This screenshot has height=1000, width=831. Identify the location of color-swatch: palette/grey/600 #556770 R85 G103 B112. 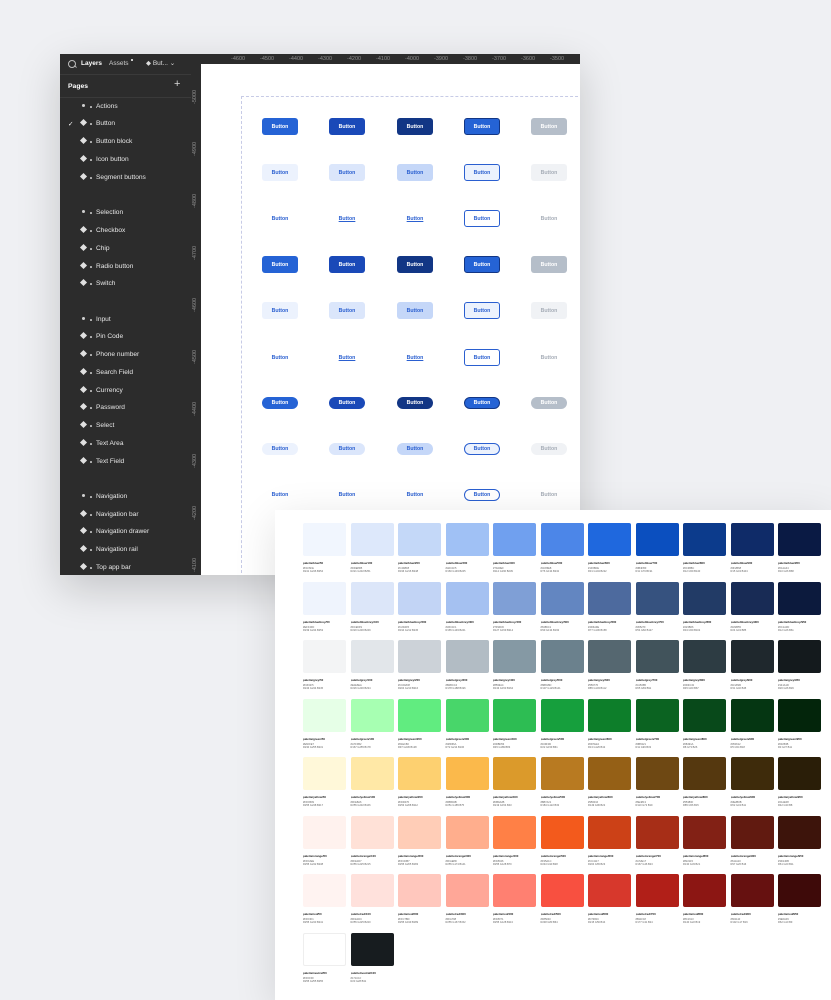
(609, 665).